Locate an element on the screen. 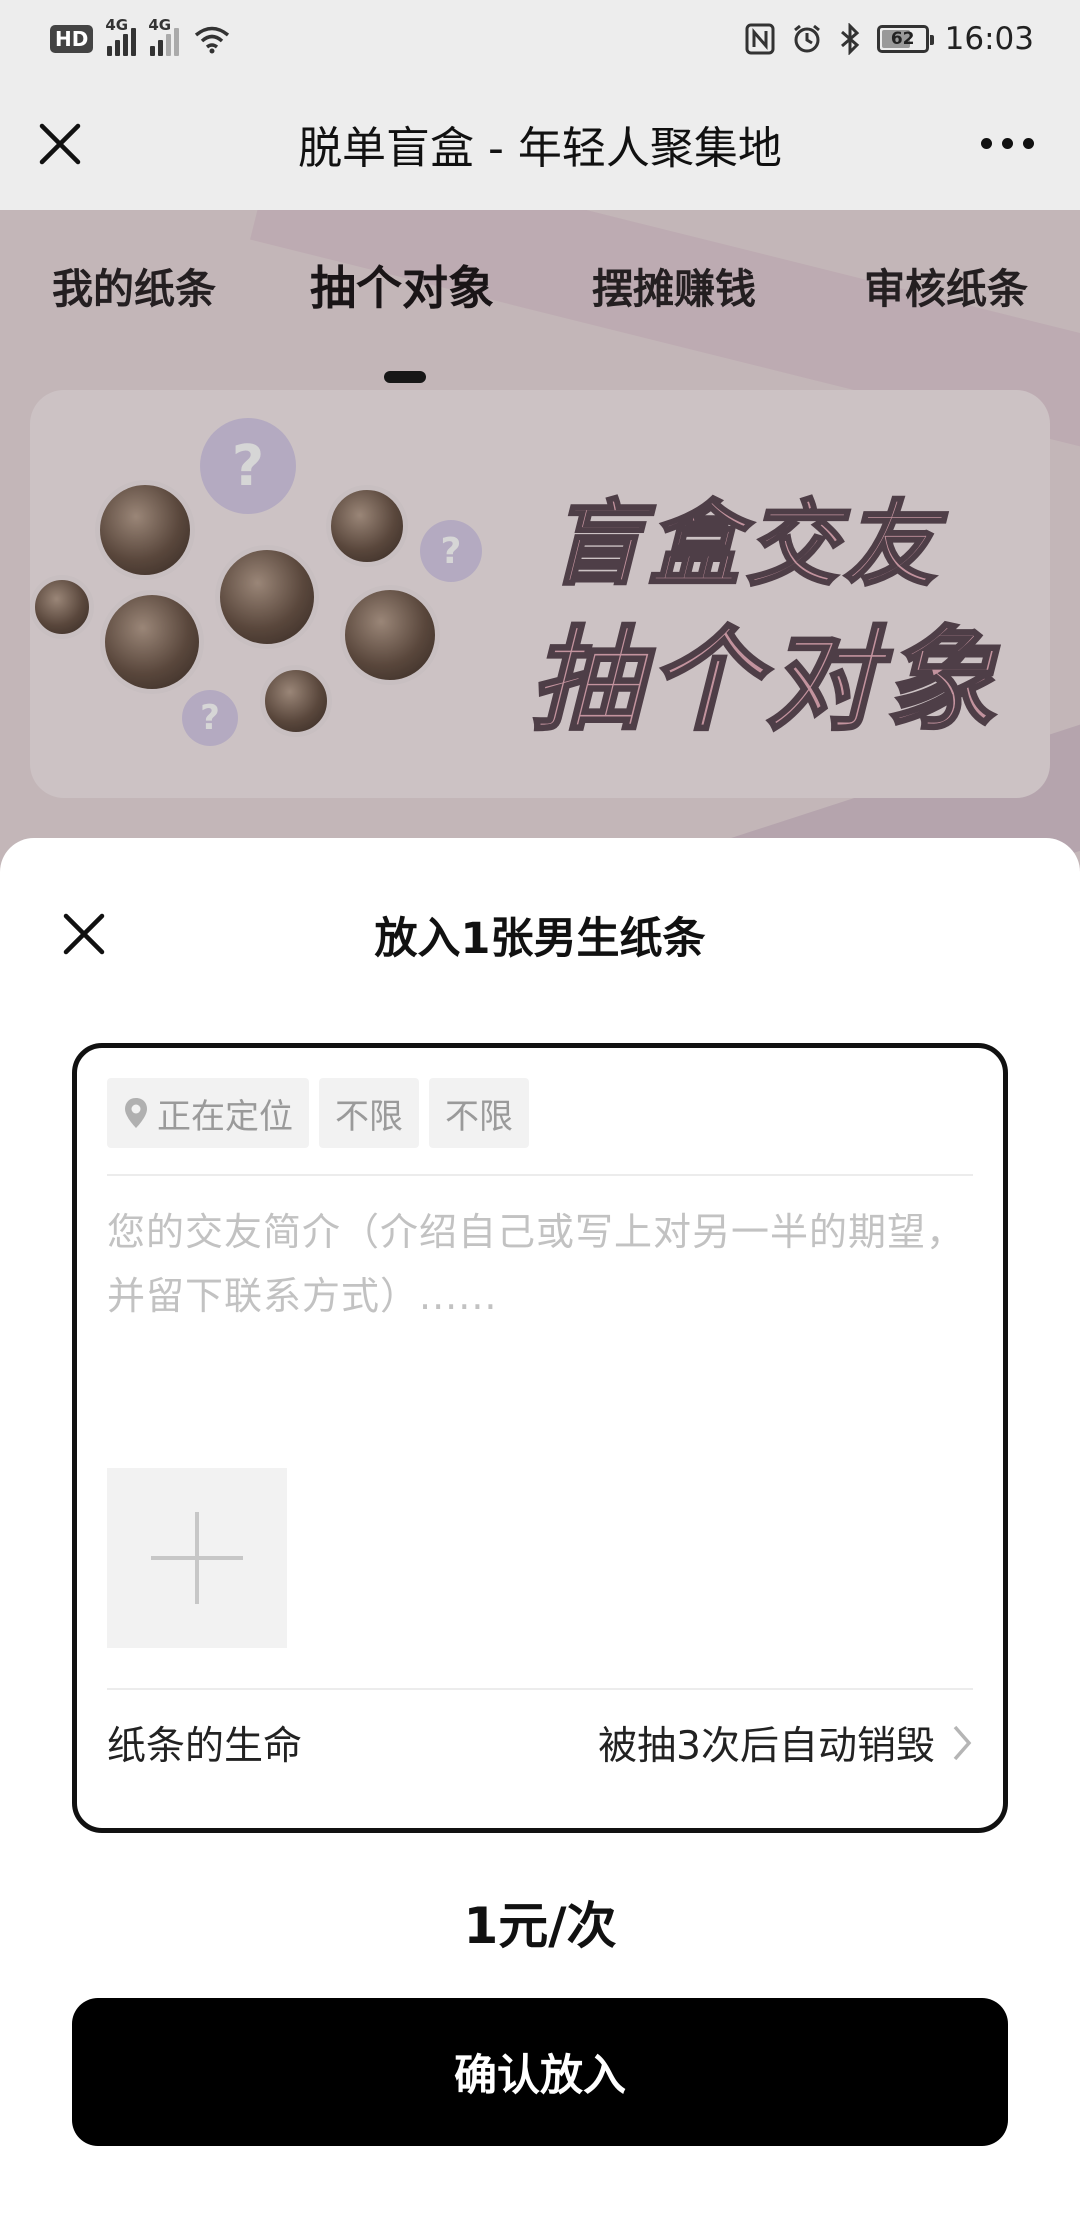  wifi-icon is located at coordinates (212, 40).